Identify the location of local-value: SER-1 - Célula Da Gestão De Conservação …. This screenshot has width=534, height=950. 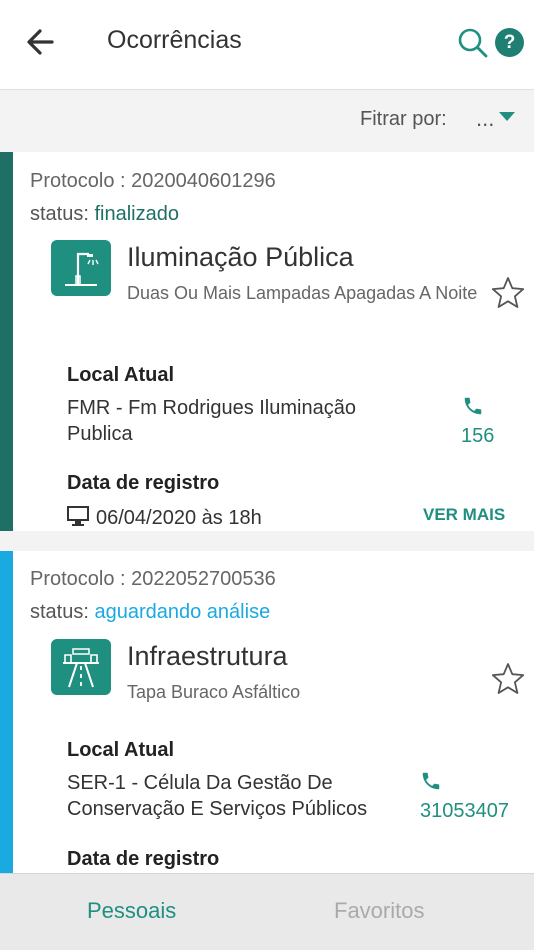
(217, 796).